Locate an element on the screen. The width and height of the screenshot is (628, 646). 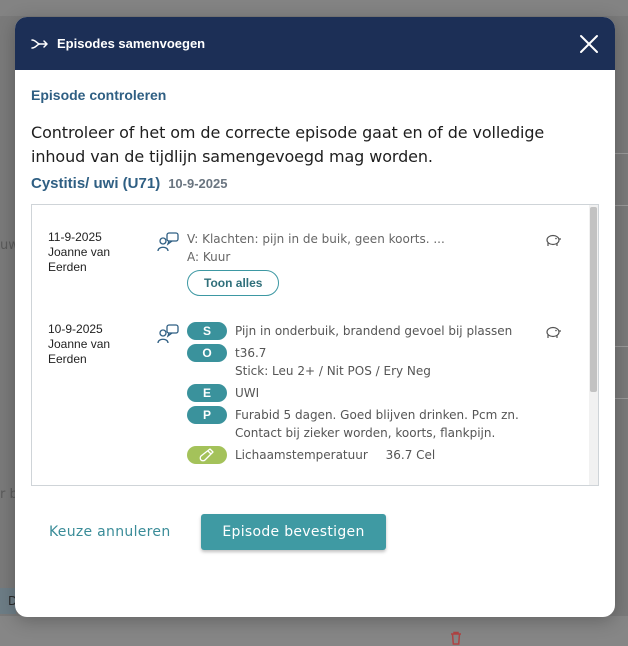
dialog-footer: Keuze annuleren Episode bevestigen is located at coordinates (315, 534).